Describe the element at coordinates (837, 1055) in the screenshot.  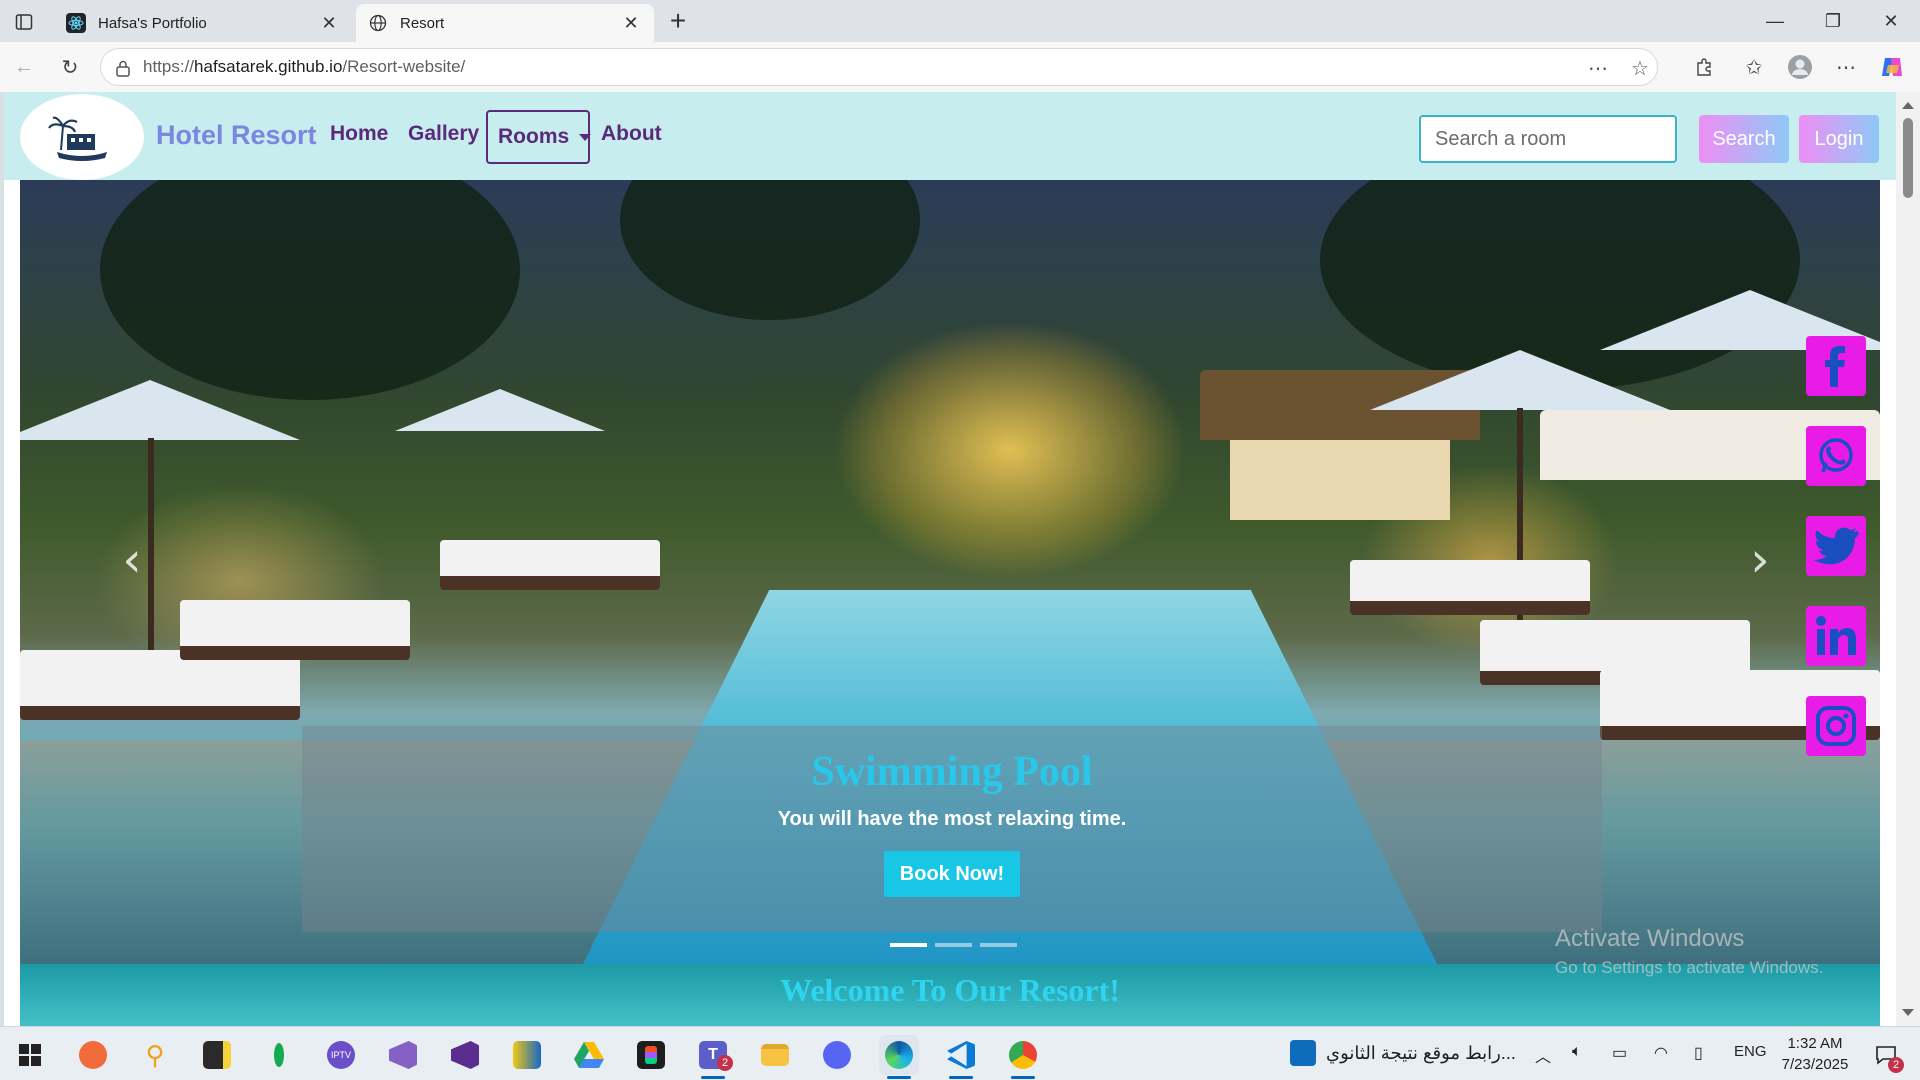
I see `discord-icon` at that location.